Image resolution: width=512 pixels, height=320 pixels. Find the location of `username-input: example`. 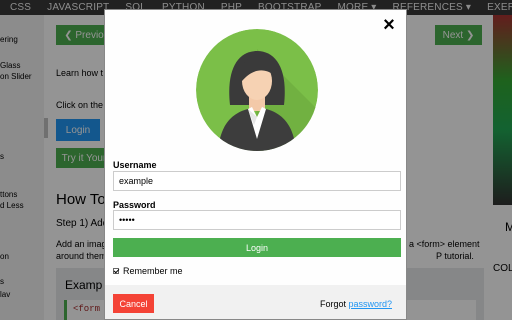

username-input: example is located at coordinates (257, 181).